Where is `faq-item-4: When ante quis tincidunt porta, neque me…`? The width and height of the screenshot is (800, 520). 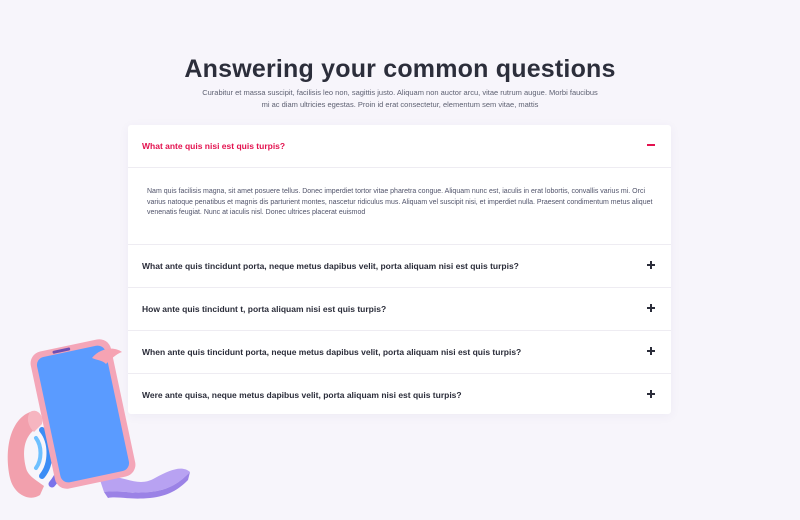 faq-item-4: When ante quis tincidunt porta, neque me… is located at coordinates (399, 352).